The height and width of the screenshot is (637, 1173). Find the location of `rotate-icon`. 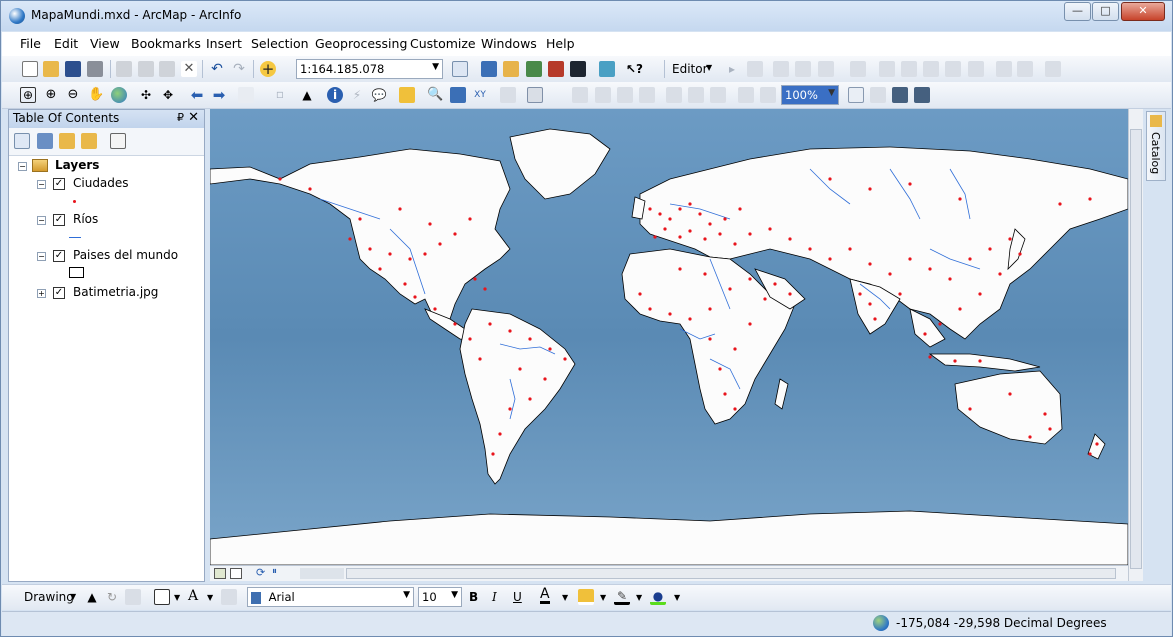

rotate-icon is located at coordinates (953, 69).